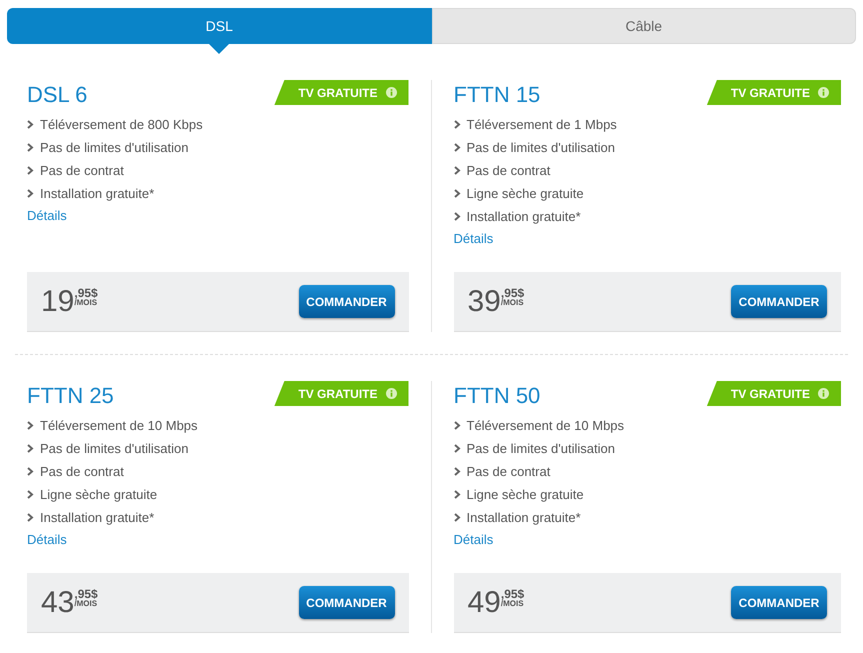  Describe the element at coordinates (57, 301) in the screenshot. I see `price-amount: 19` at that location.